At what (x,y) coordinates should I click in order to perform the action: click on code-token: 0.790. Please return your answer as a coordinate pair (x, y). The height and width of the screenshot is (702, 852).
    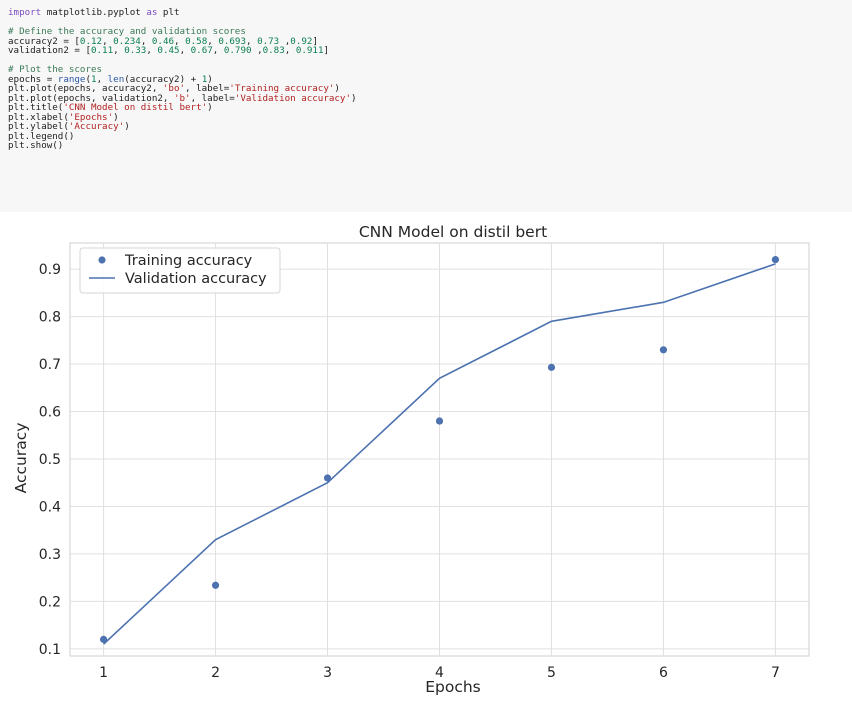
    Looking at the image, I should click on (237, 50).